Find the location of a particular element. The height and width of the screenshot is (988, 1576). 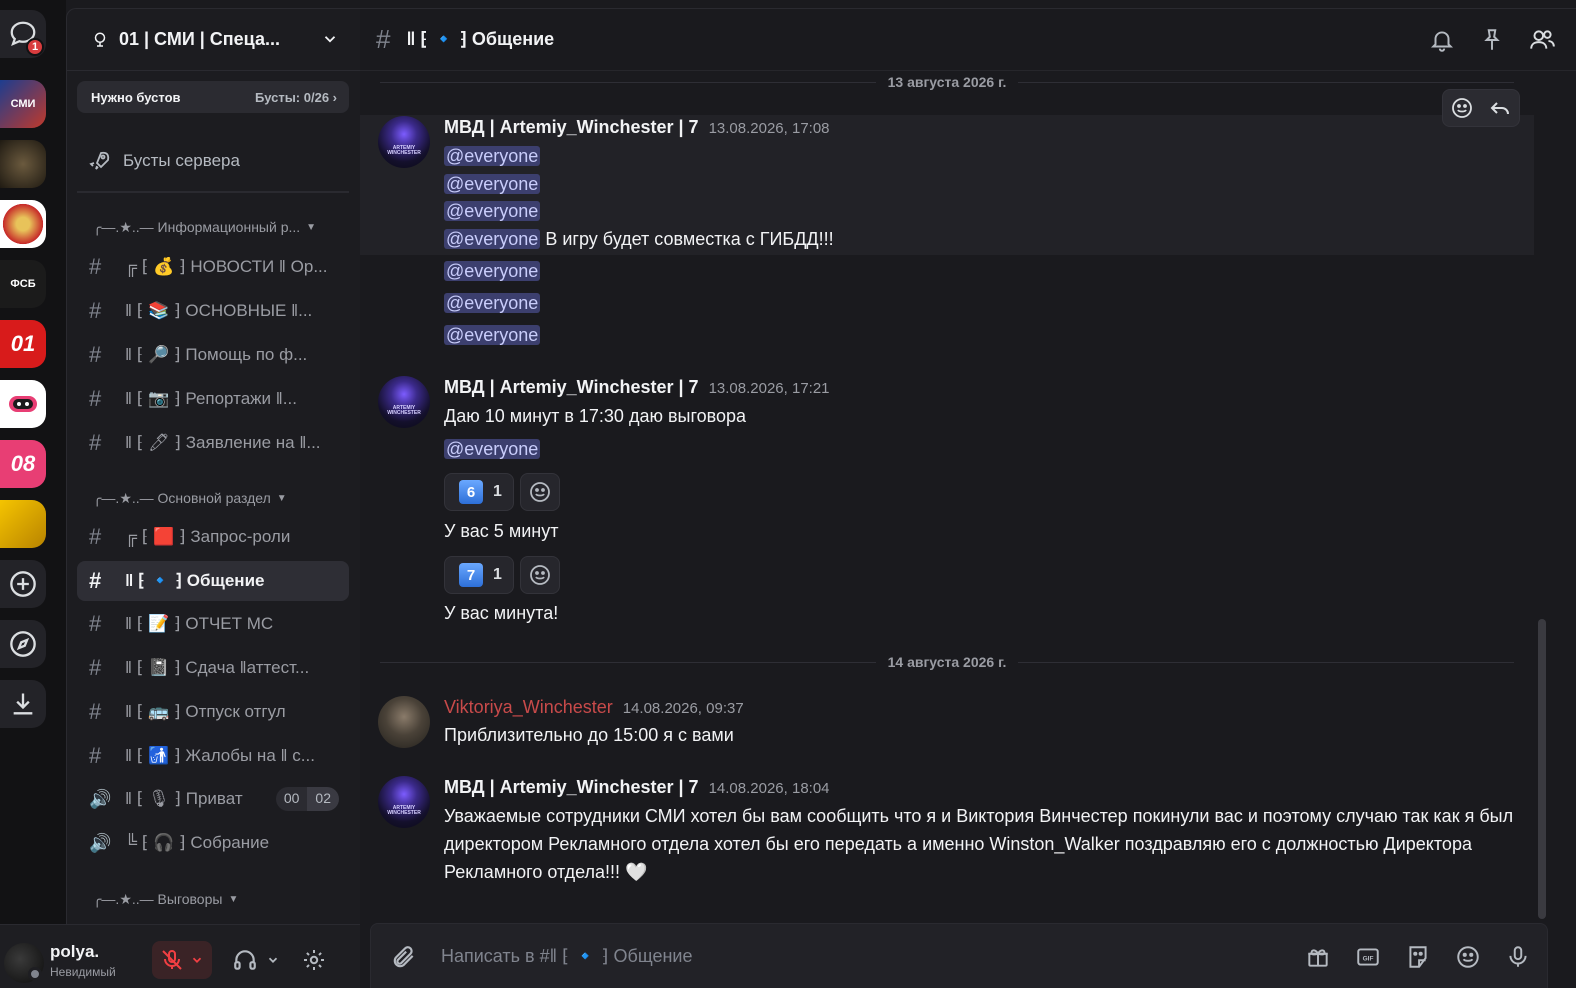

message-timestamp: 14.08.2026, 09:37 is located at coordinates (683, 708).